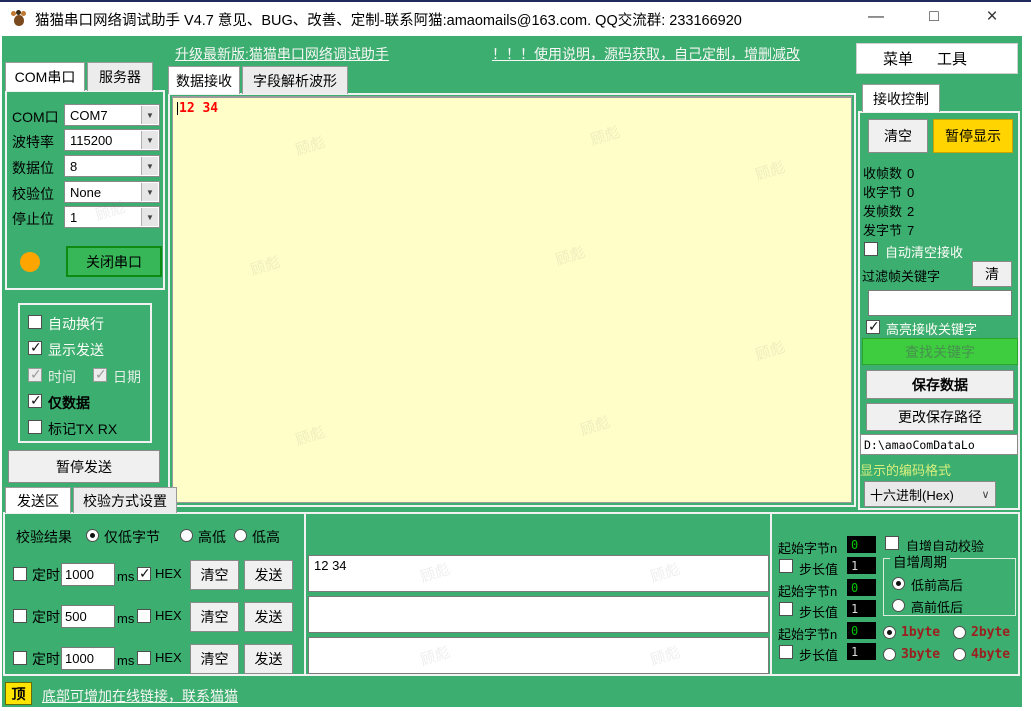 Image resolution: width=1031 pixels, height=711 pixels. Describe the element at coordinates (892, 543) in the screenshot. I see `auto-increment-checksum-checkbox` at that location.